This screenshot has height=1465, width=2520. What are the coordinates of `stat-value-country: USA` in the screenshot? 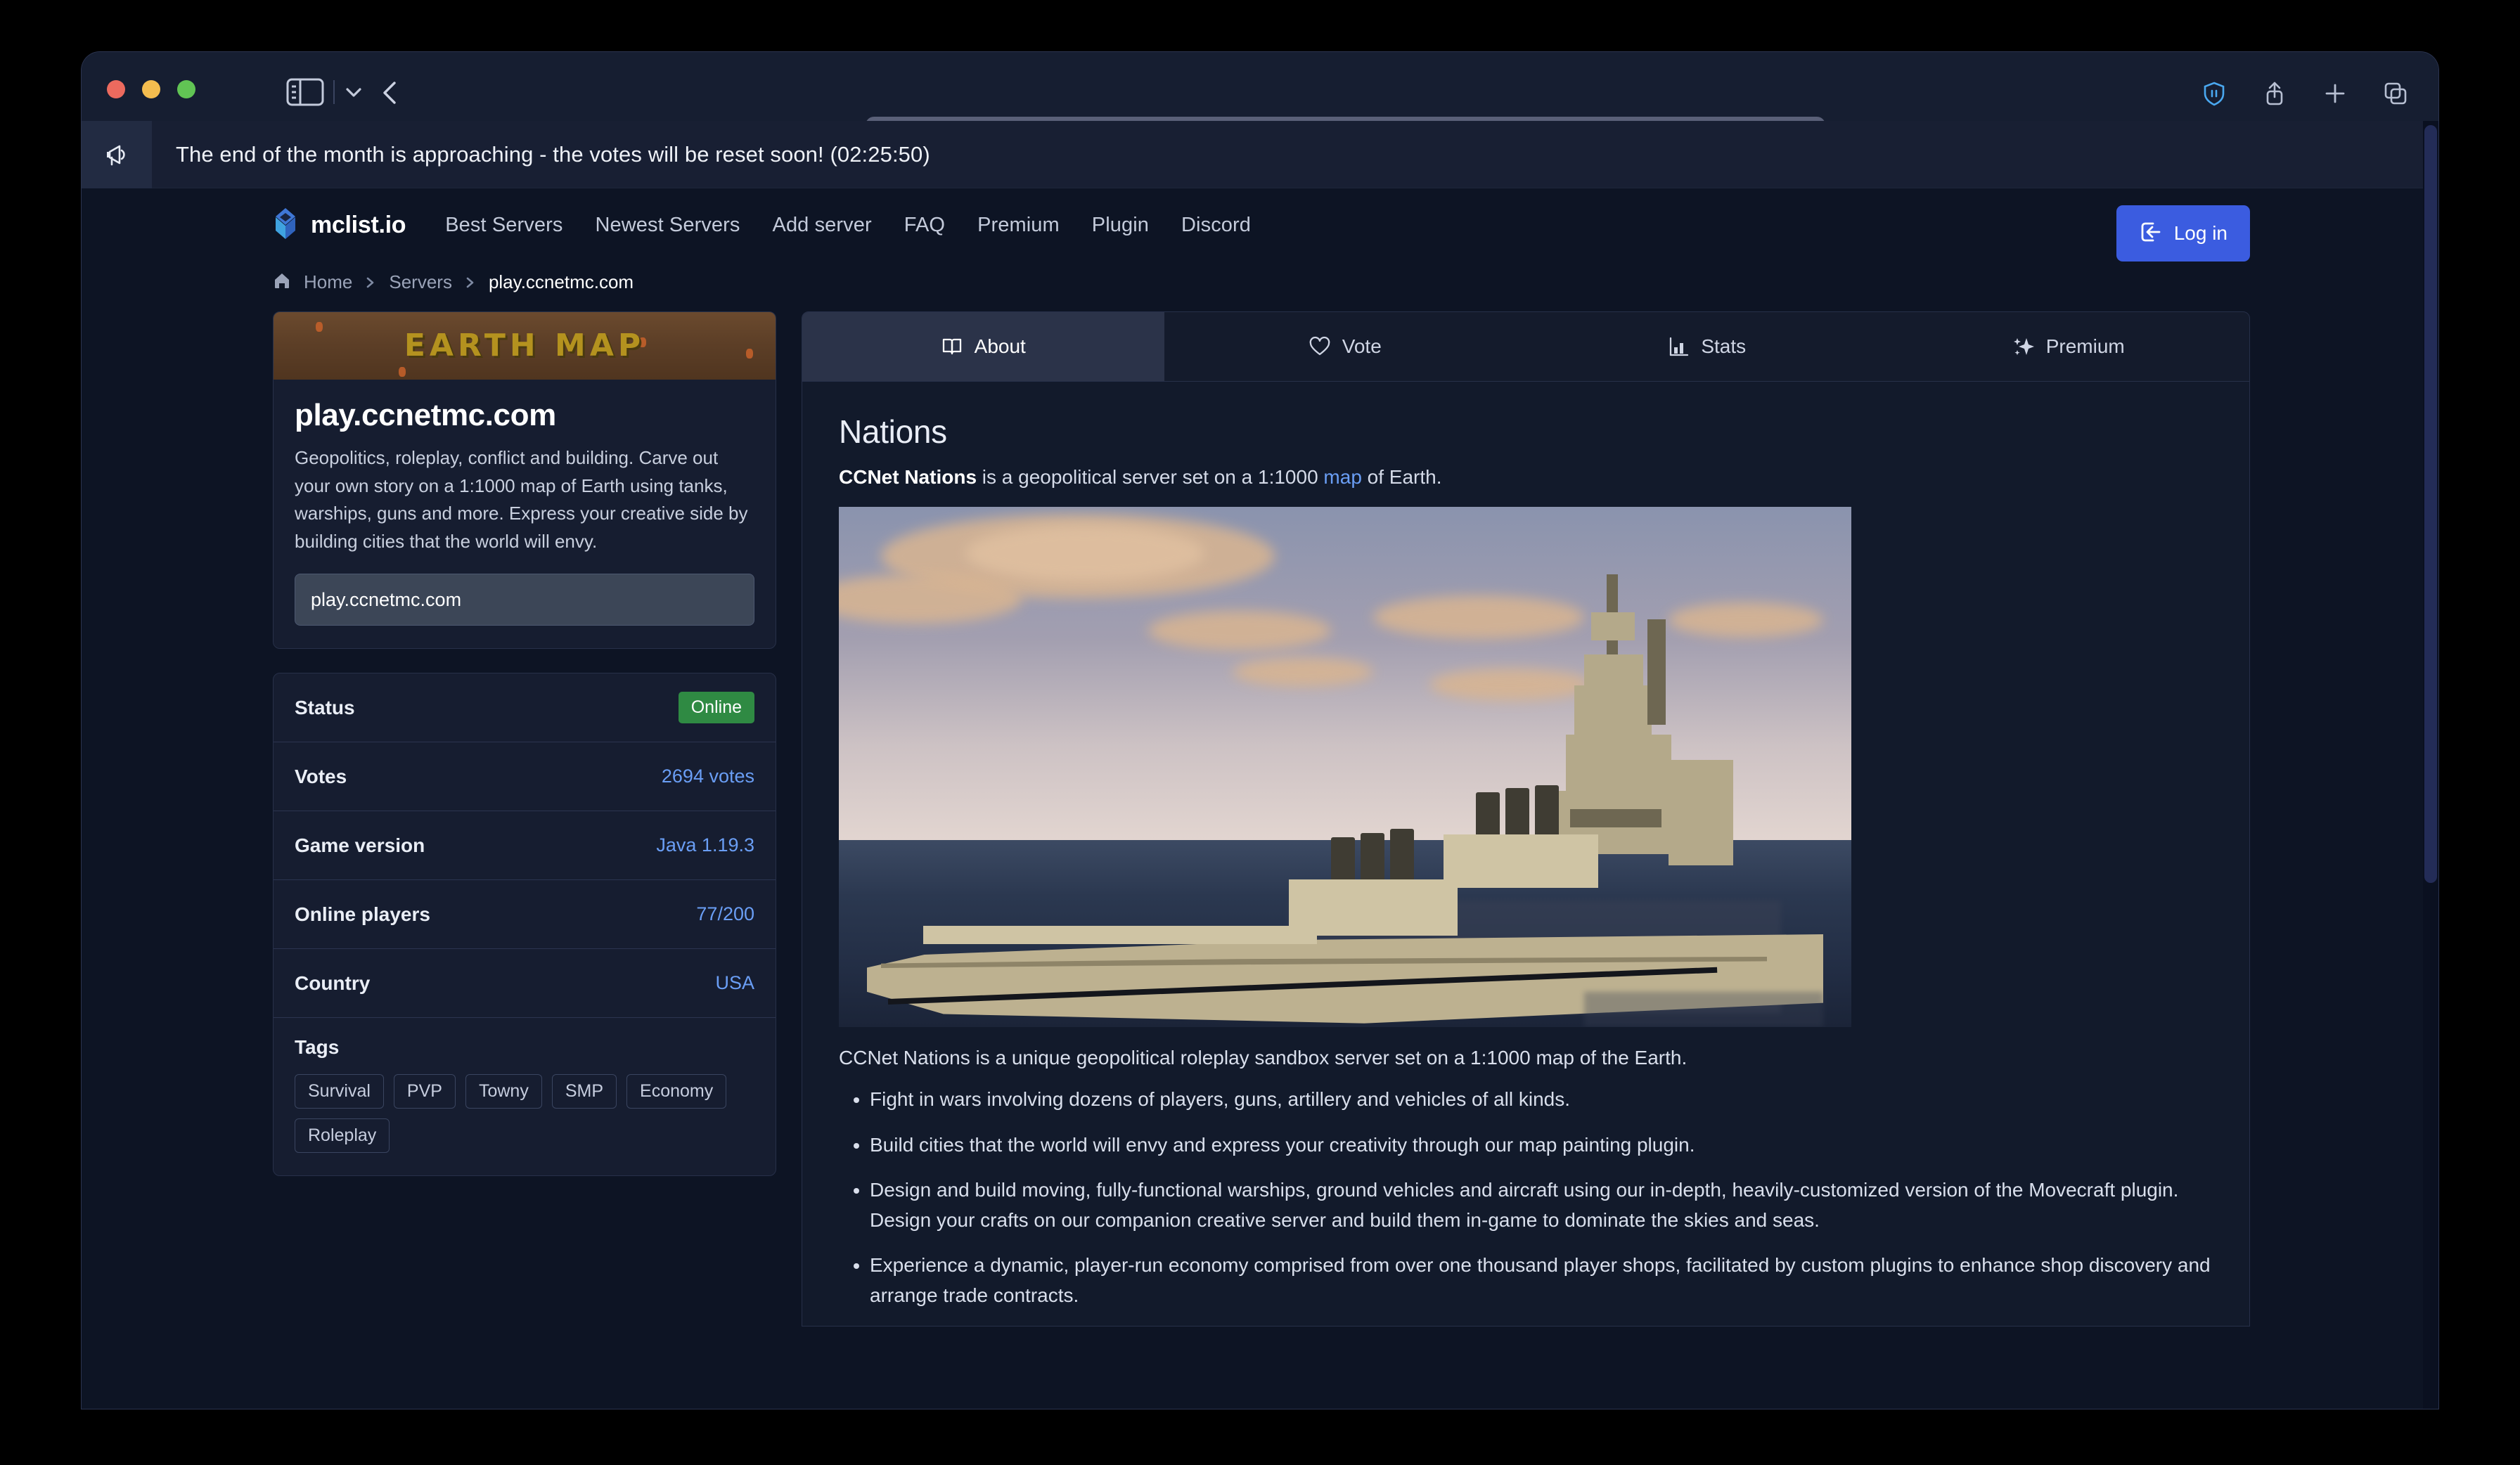 It's located at (734, 983).